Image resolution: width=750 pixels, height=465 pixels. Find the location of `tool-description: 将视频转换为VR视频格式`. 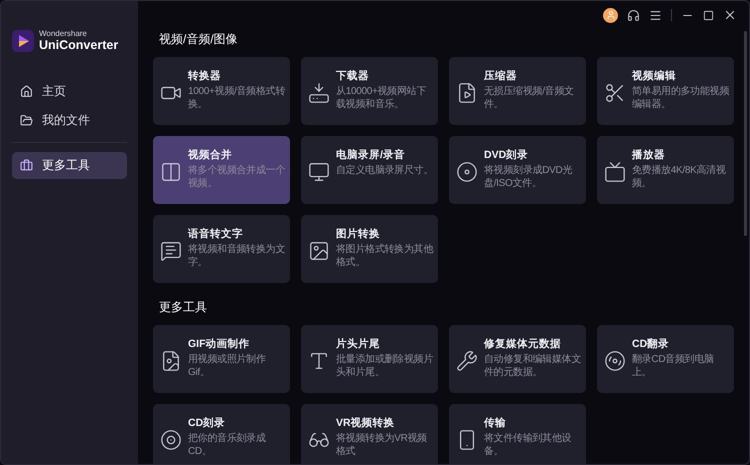

tool-description: 将视频转换为VR视频格式 is located at coordinates (382, 445).